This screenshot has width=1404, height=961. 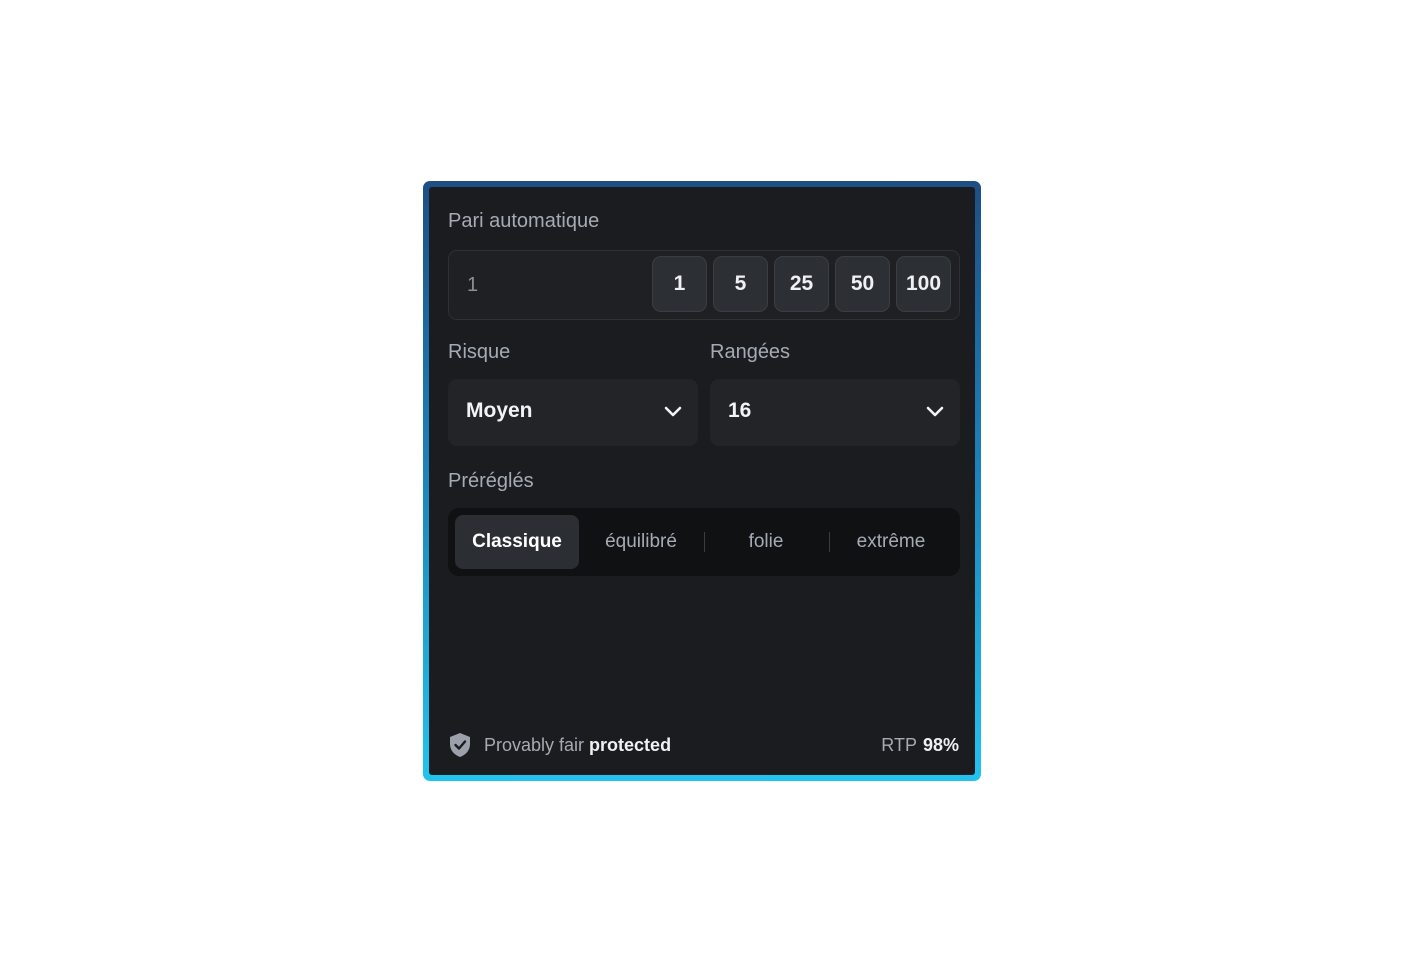 I want to click on rtp-value: 98%, so click(x=940, y=744).